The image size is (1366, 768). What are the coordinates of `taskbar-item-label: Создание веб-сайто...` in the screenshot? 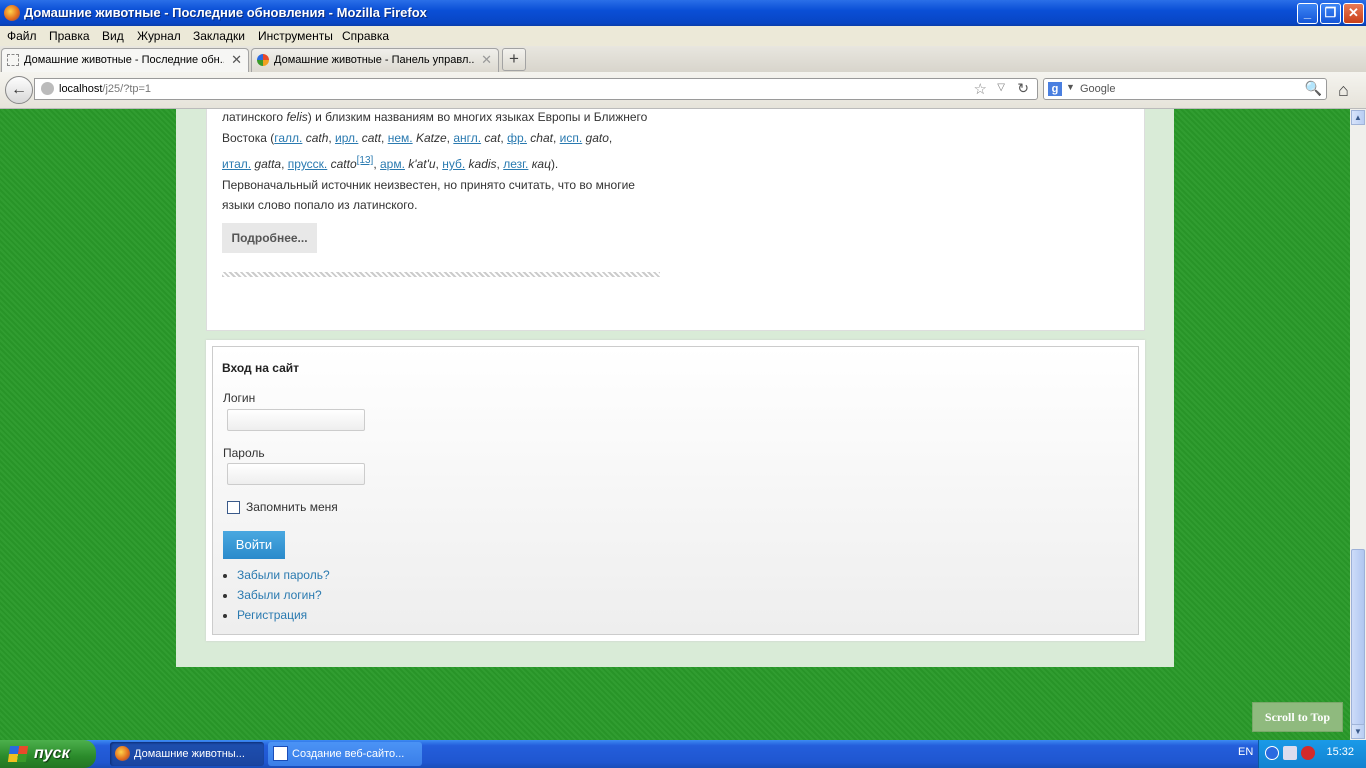 It's located at (348, 754).